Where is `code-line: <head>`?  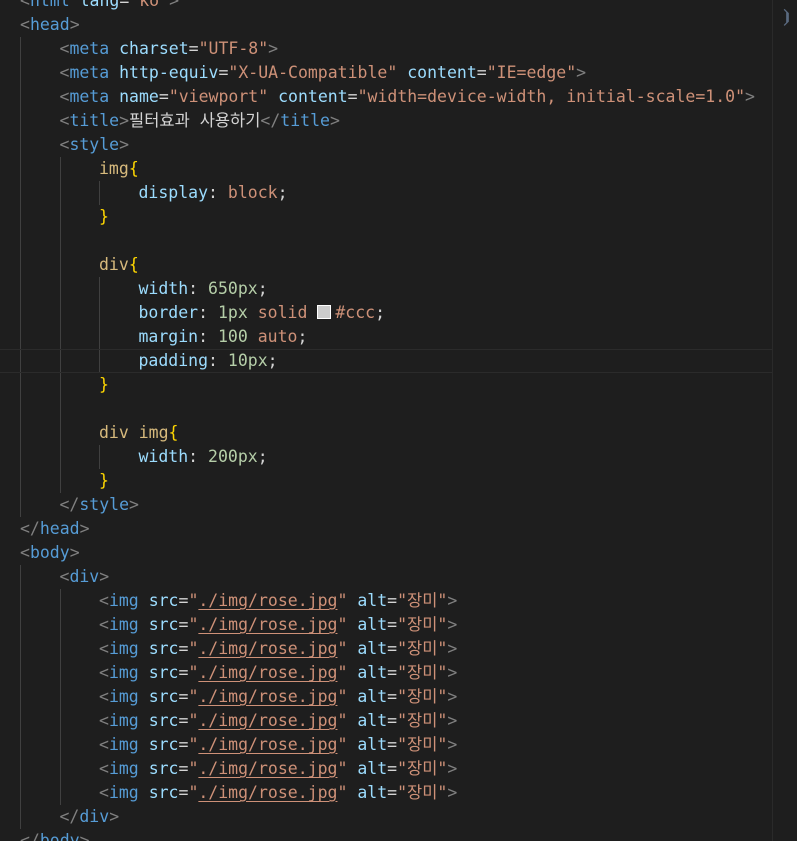
code-line: <head> is located at coordinates (396, 25).